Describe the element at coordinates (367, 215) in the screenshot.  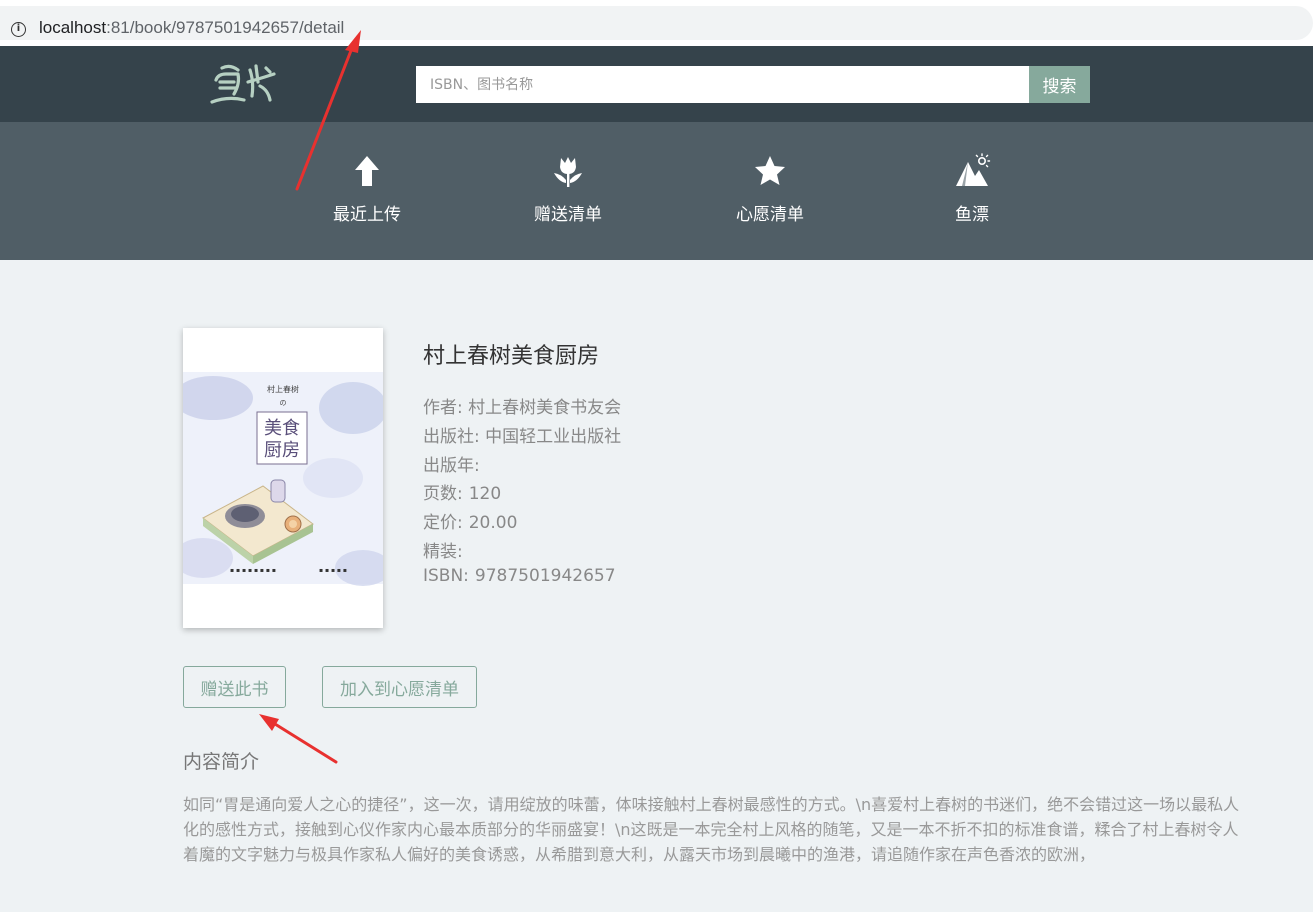
I see `nav-label: 最近上传` at that location.